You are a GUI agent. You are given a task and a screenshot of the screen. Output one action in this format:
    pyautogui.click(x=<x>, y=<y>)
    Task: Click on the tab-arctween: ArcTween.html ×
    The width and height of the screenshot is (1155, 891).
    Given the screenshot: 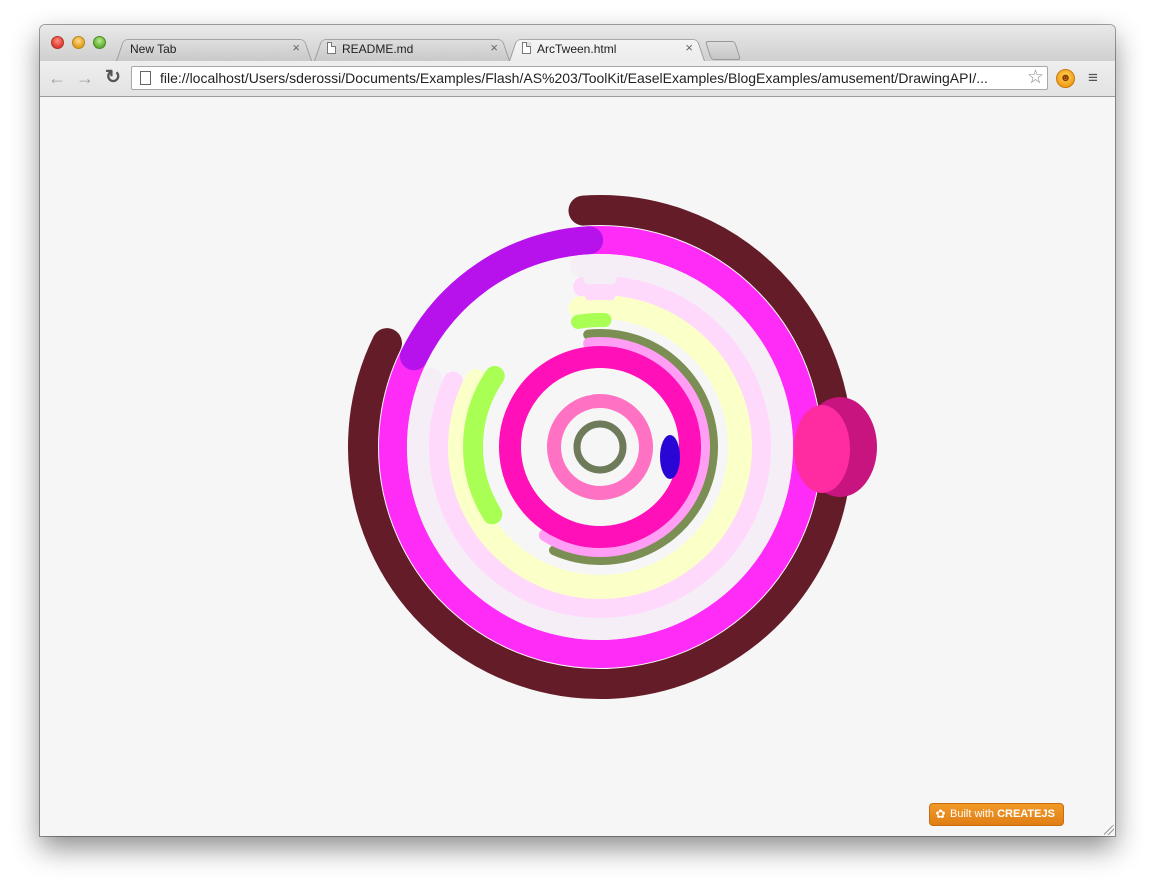 What is the action you would take?
    pyautogui.click(x=607, y=49)
    